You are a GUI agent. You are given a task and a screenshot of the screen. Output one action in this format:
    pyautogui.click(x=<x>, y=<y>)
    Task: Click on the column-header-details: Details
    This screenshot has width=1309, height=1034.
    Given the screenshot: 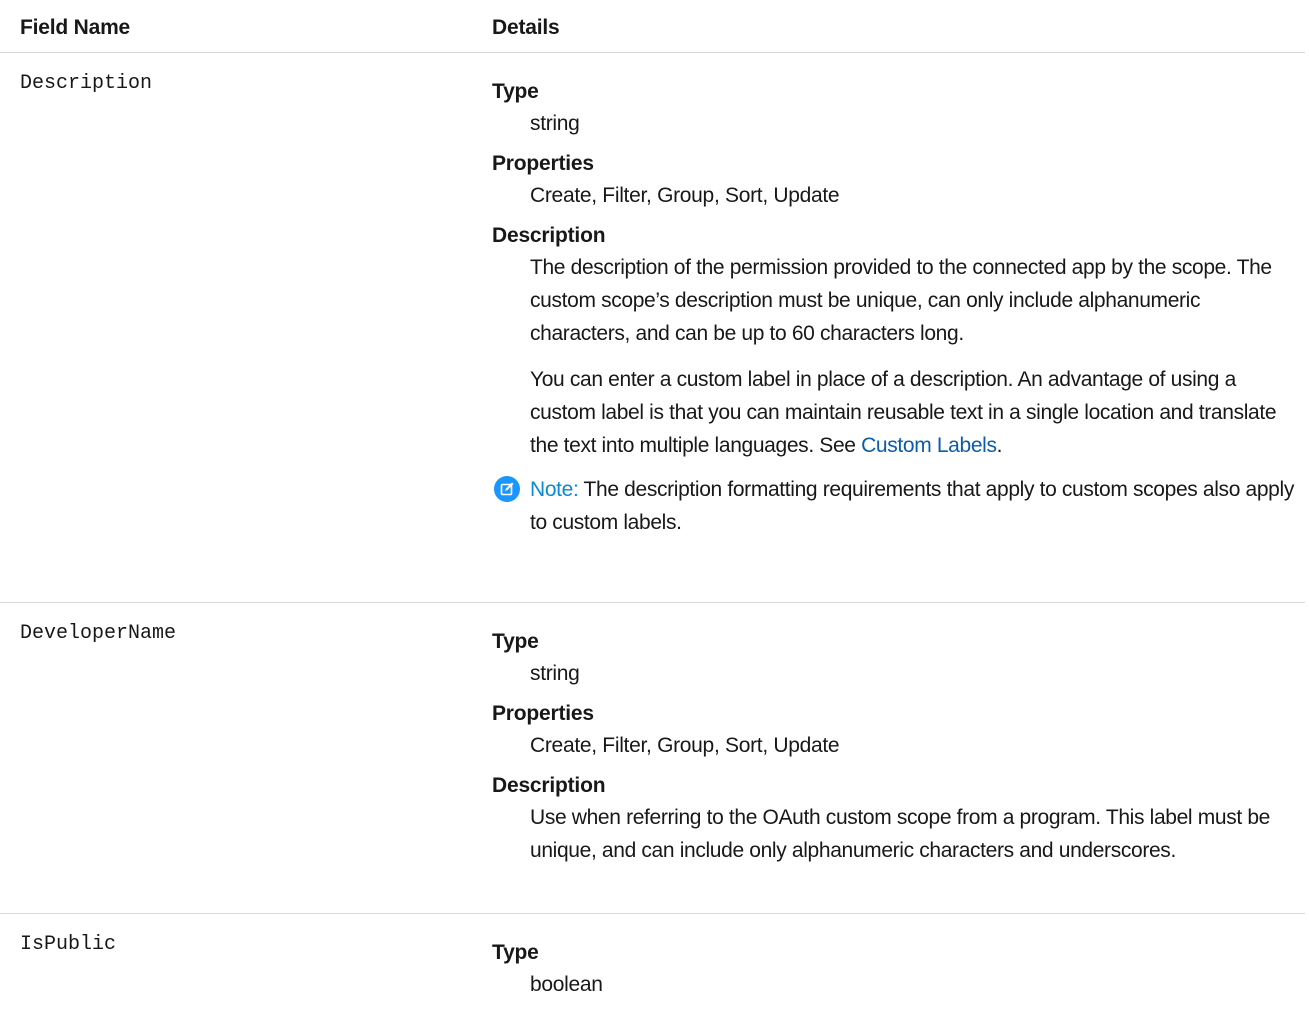 What is the action you would take?
    pyautogui.click(x=526, y=27)
    